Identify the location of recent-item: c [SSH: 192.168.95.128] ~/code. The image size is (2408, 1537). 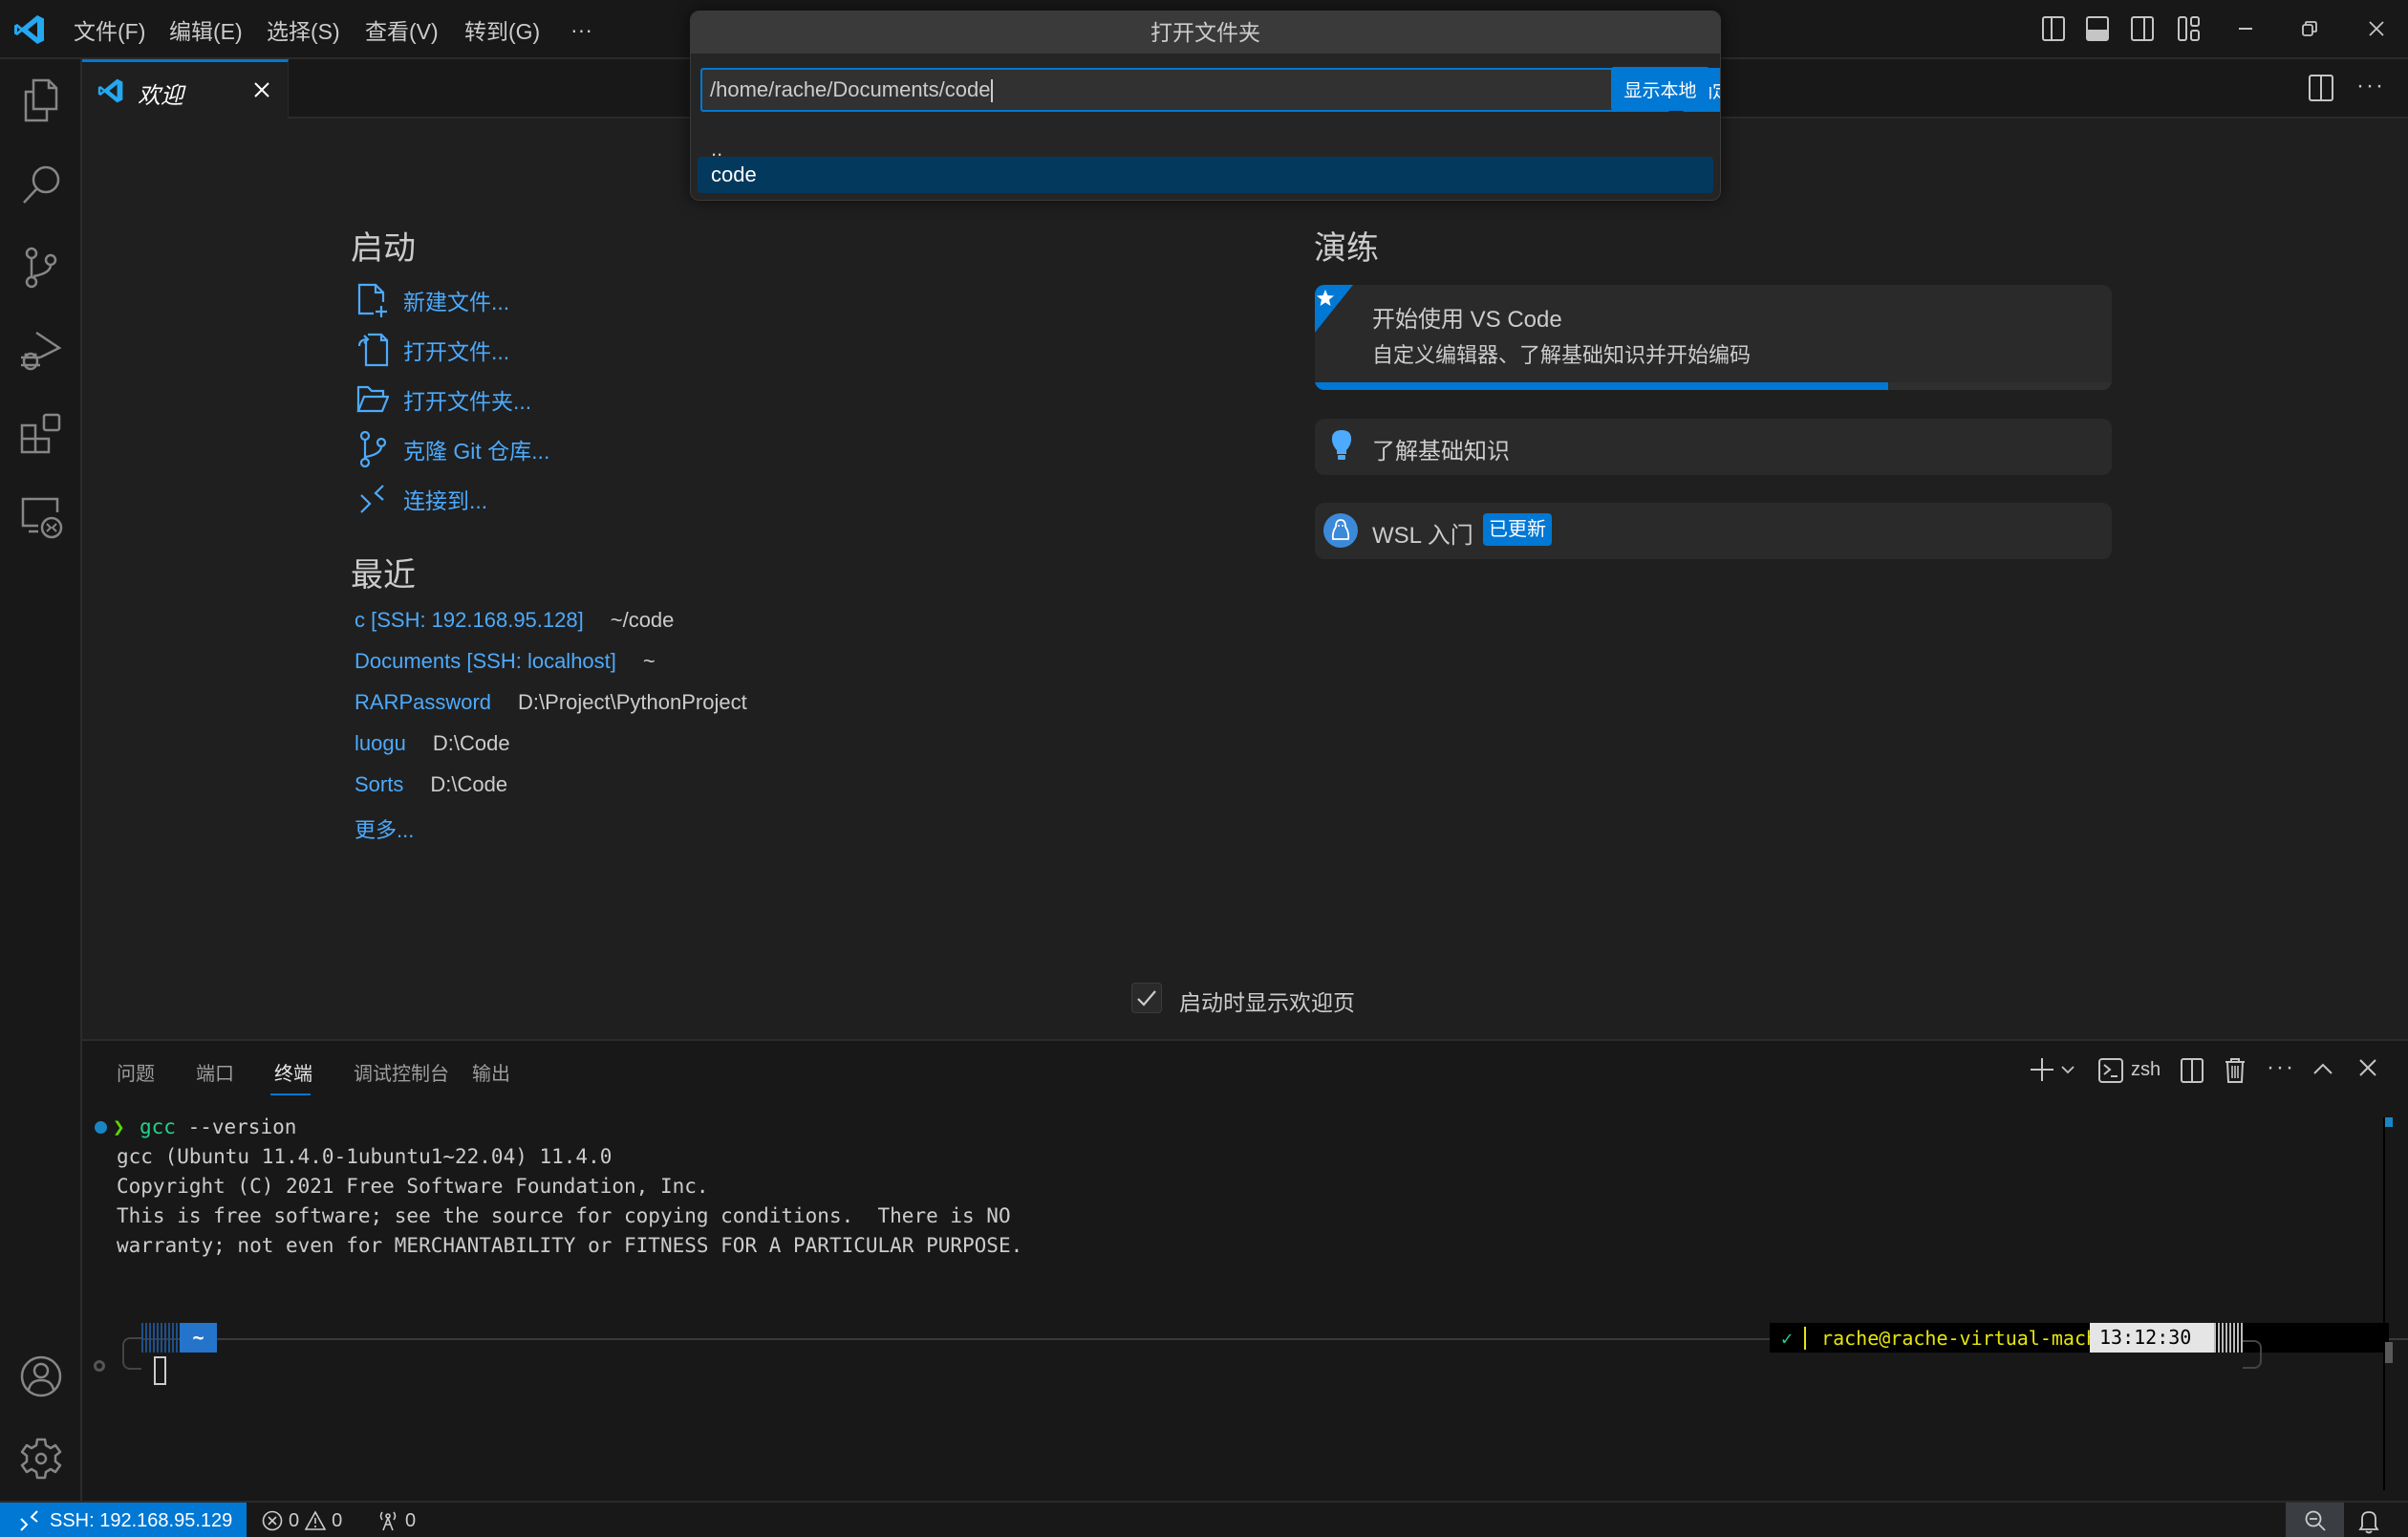
(514, 620).